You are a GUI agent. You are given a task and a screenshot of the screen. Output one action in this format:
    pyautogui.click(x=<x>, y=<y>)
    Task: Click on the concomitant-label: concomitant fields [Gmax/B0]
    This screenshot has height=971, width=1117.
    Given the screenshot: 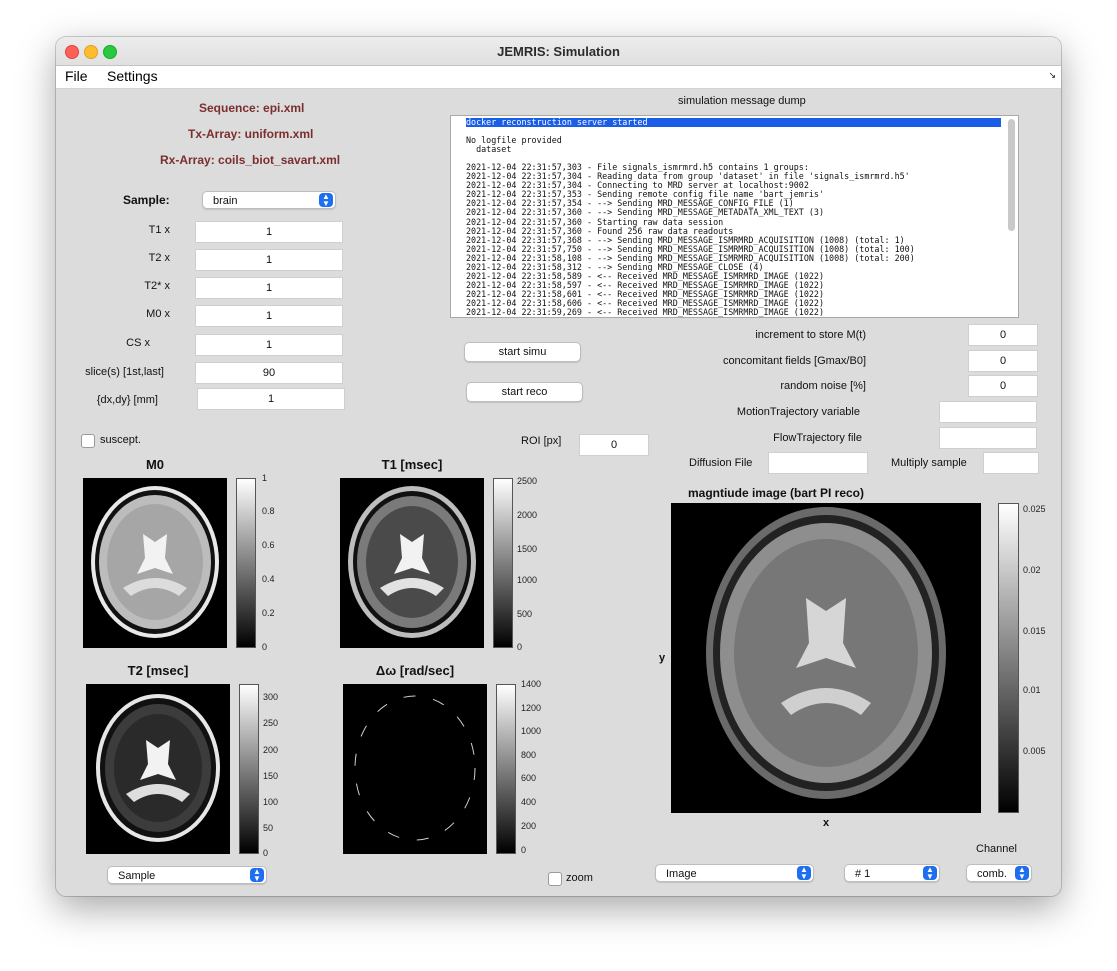 What is the action you would take?
    pyautogui.click(x=794, y=361)
    